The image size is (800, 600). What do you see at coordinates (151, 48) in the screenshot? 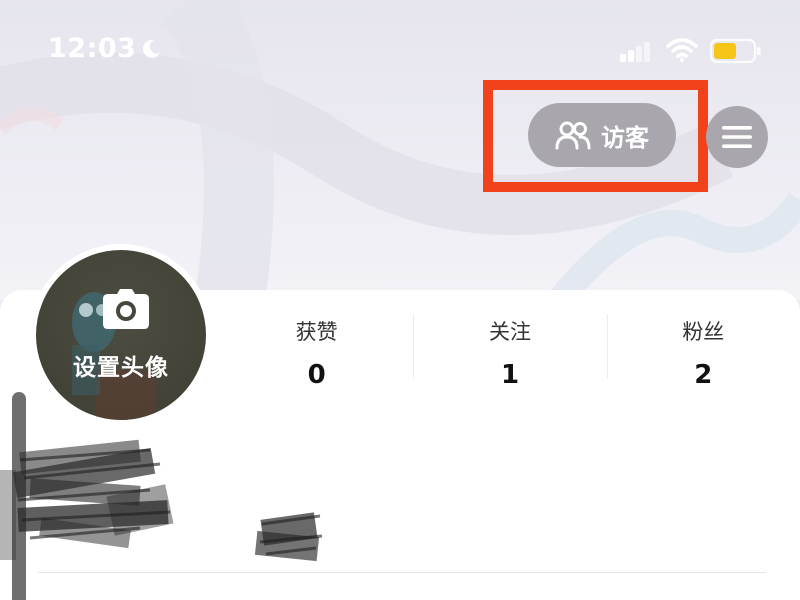
I see `moon-icon` at bounding box center [151, 48].